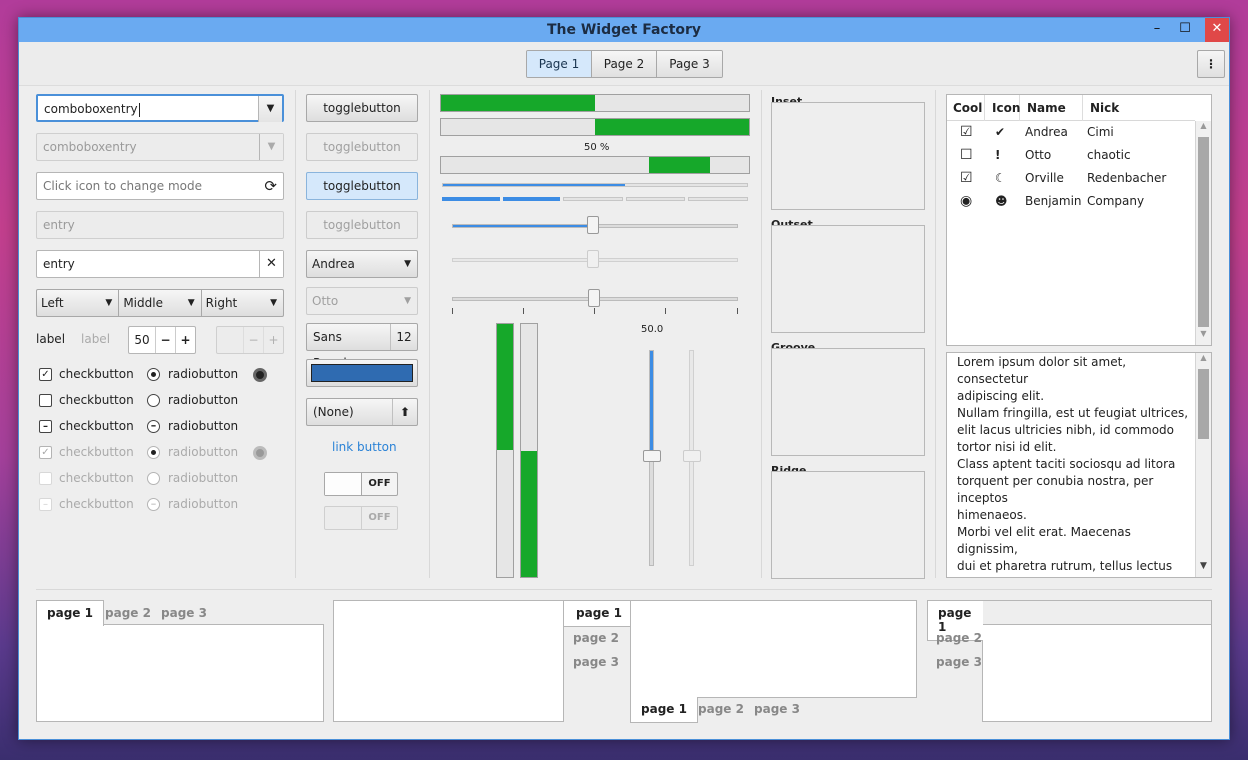 The width and height of the screenshot is (1248, 760). Describe the element at coordinates (362, 147) in the screenshot. I see `togglebutton-disabled: togglebutton` at that location.